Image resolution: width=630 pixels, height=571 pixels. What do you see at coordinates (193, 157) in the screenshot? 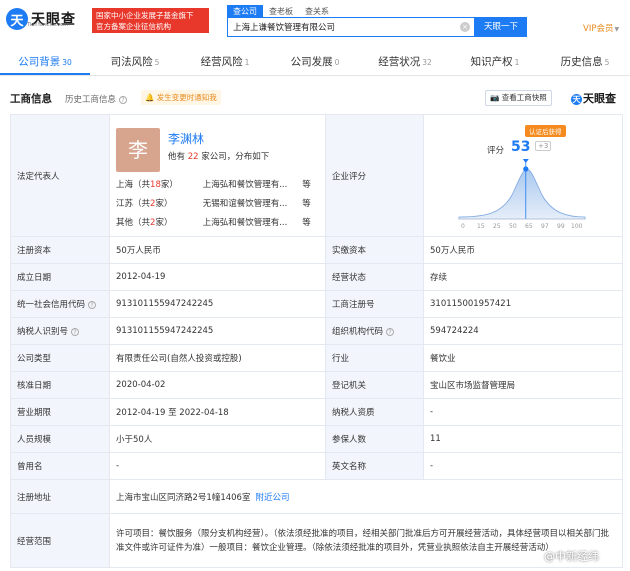
I see `summary-count: 22` at bounding box center [193, 157].